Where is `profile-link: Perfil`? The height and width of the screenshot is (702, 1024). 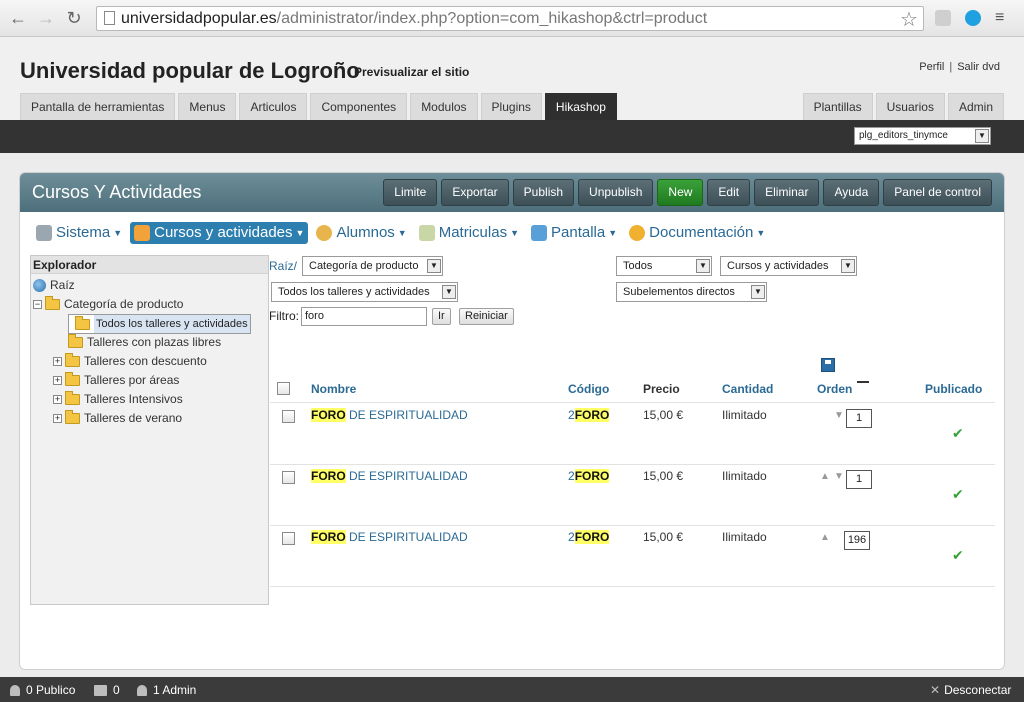 profile-link: Perfil is located at coordinates (931, 67).